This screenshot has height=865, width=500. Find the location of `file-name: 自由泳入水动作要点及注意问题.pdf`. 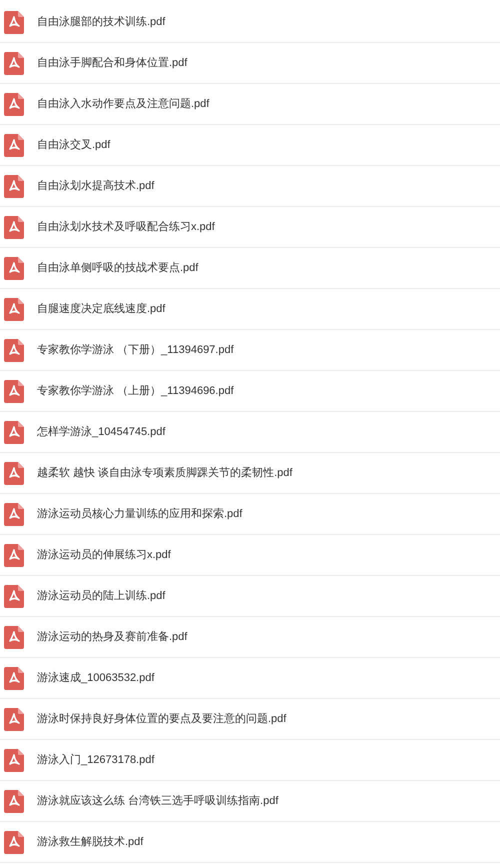

file-name: 自由泳入水动作要点及注意问题.pdf is located at coordinates (123, 104).